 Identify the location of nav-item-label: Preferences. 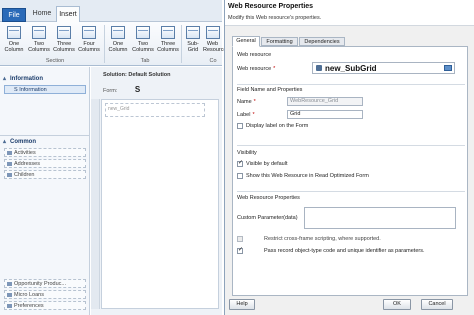
(29, 306).